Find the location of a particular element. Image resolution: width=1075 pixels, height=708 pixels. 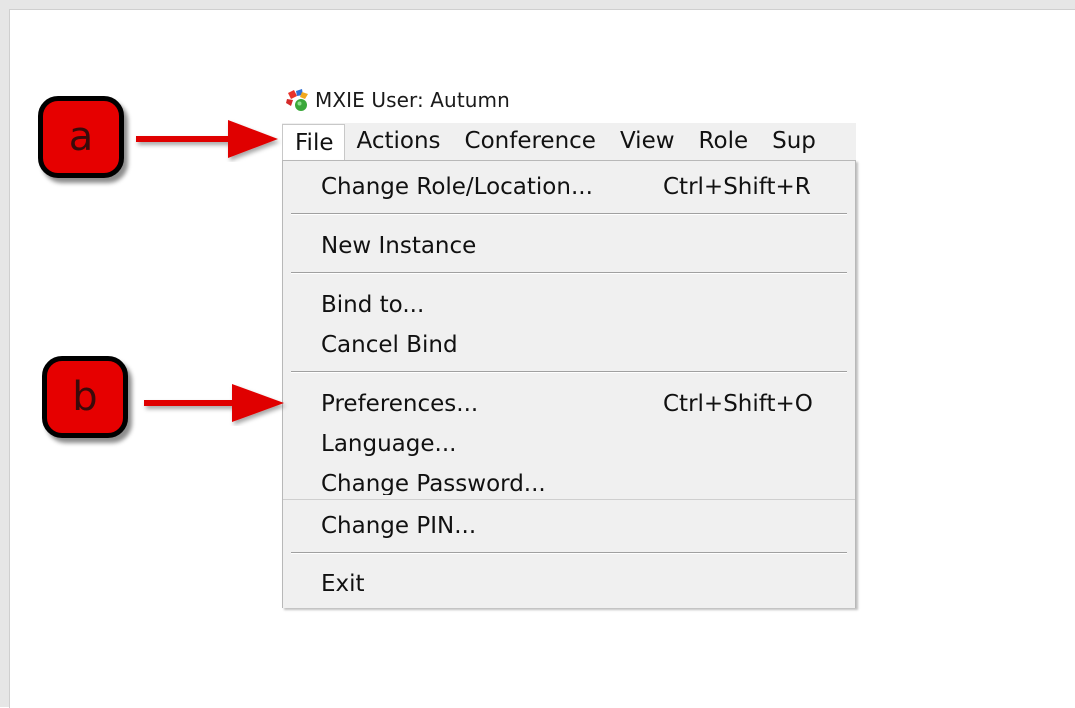

mxie-app-icon is located at coordinates (298, 100).